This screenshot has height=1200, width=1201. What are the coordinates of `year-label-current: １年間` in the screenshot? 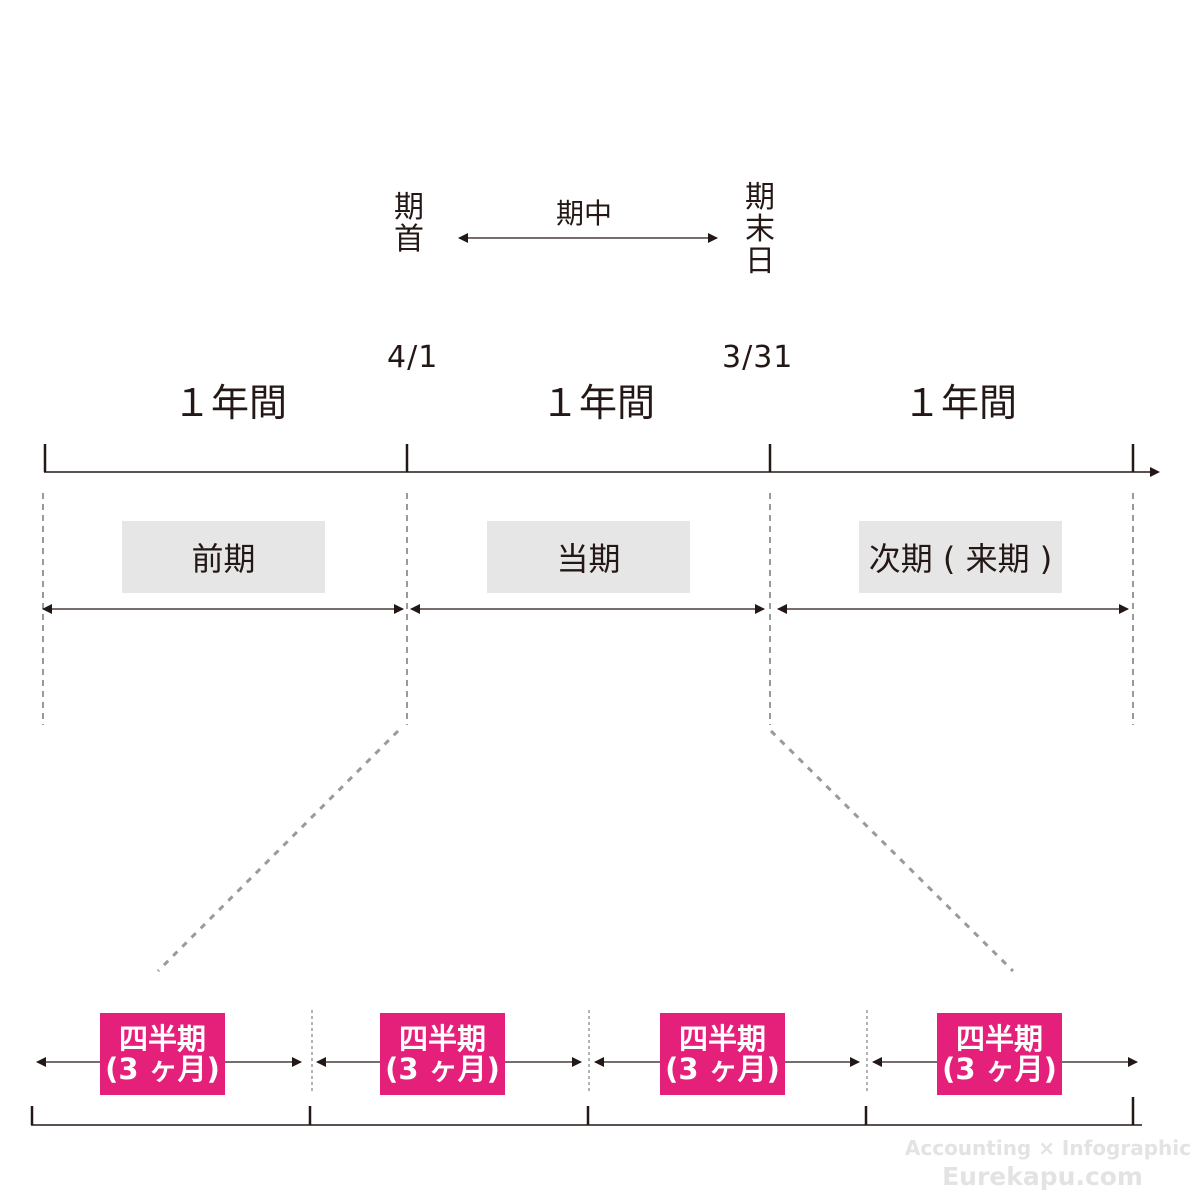 It's located at (598, 403).